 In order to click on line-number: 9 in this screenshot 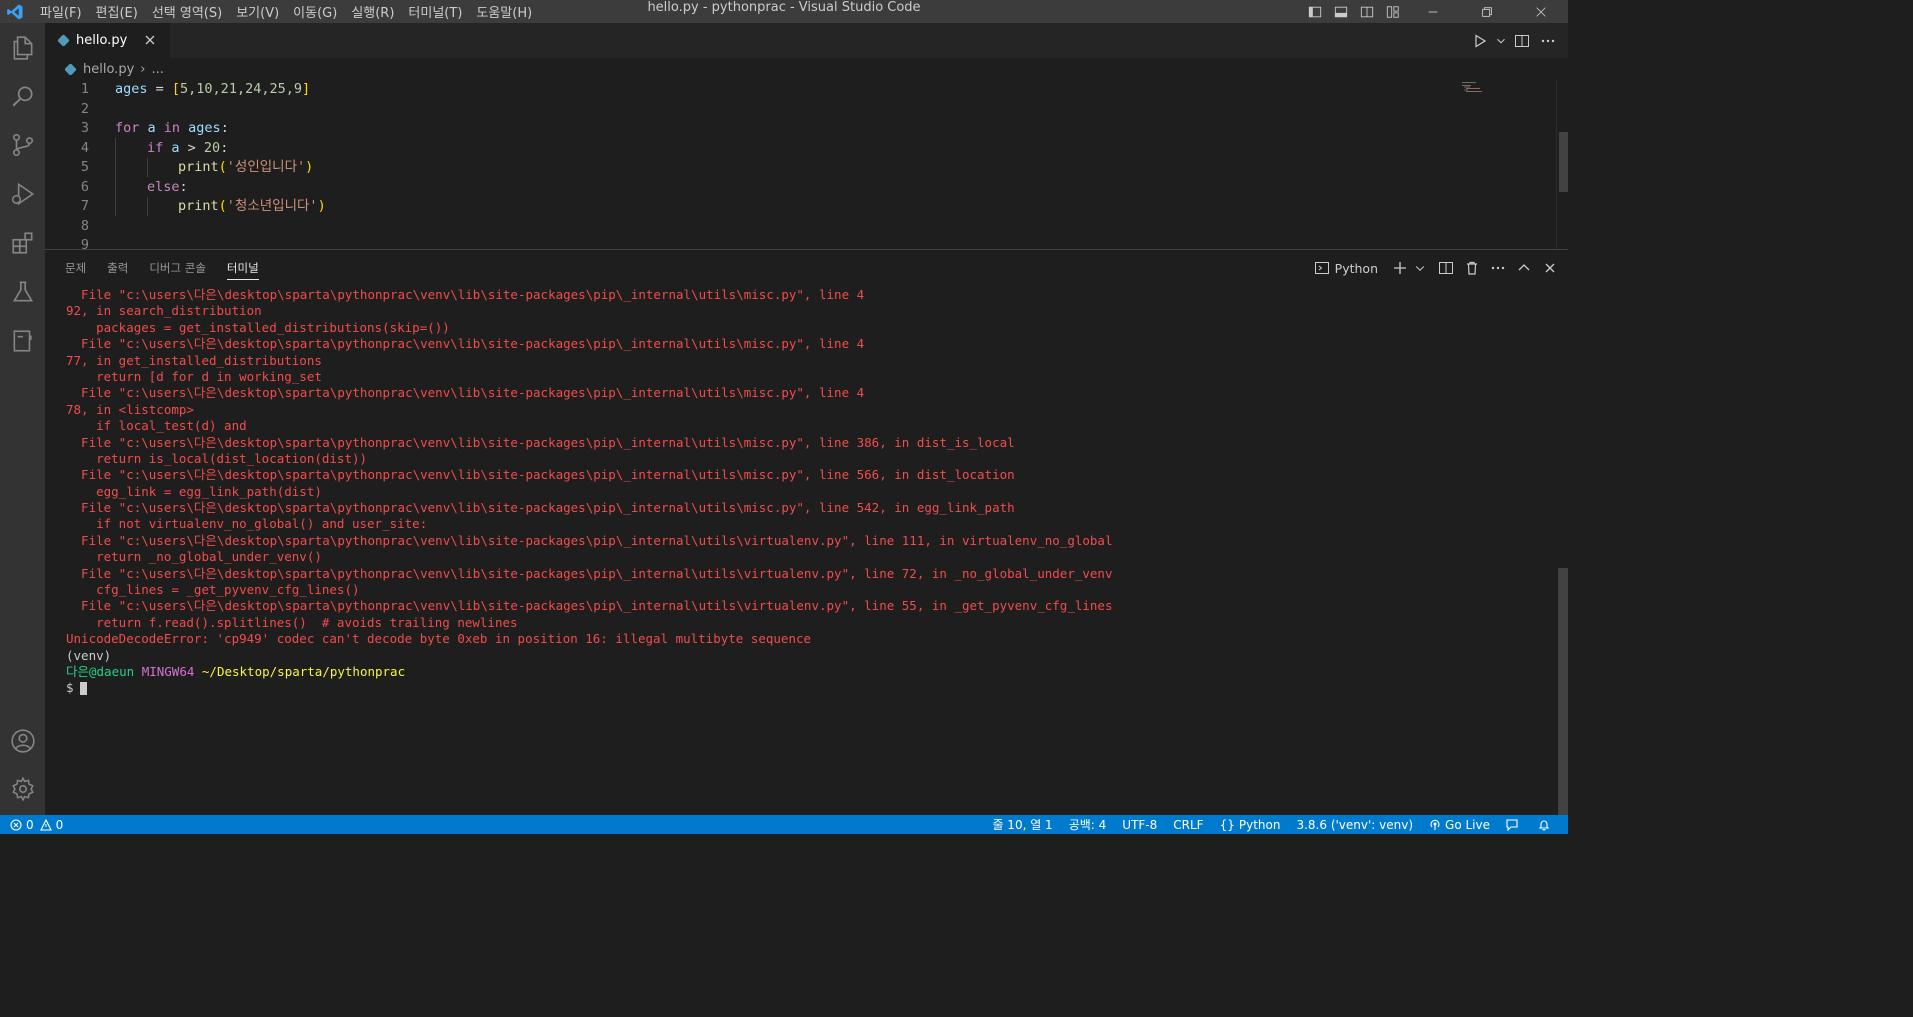, I will do `click(84, 243)`.